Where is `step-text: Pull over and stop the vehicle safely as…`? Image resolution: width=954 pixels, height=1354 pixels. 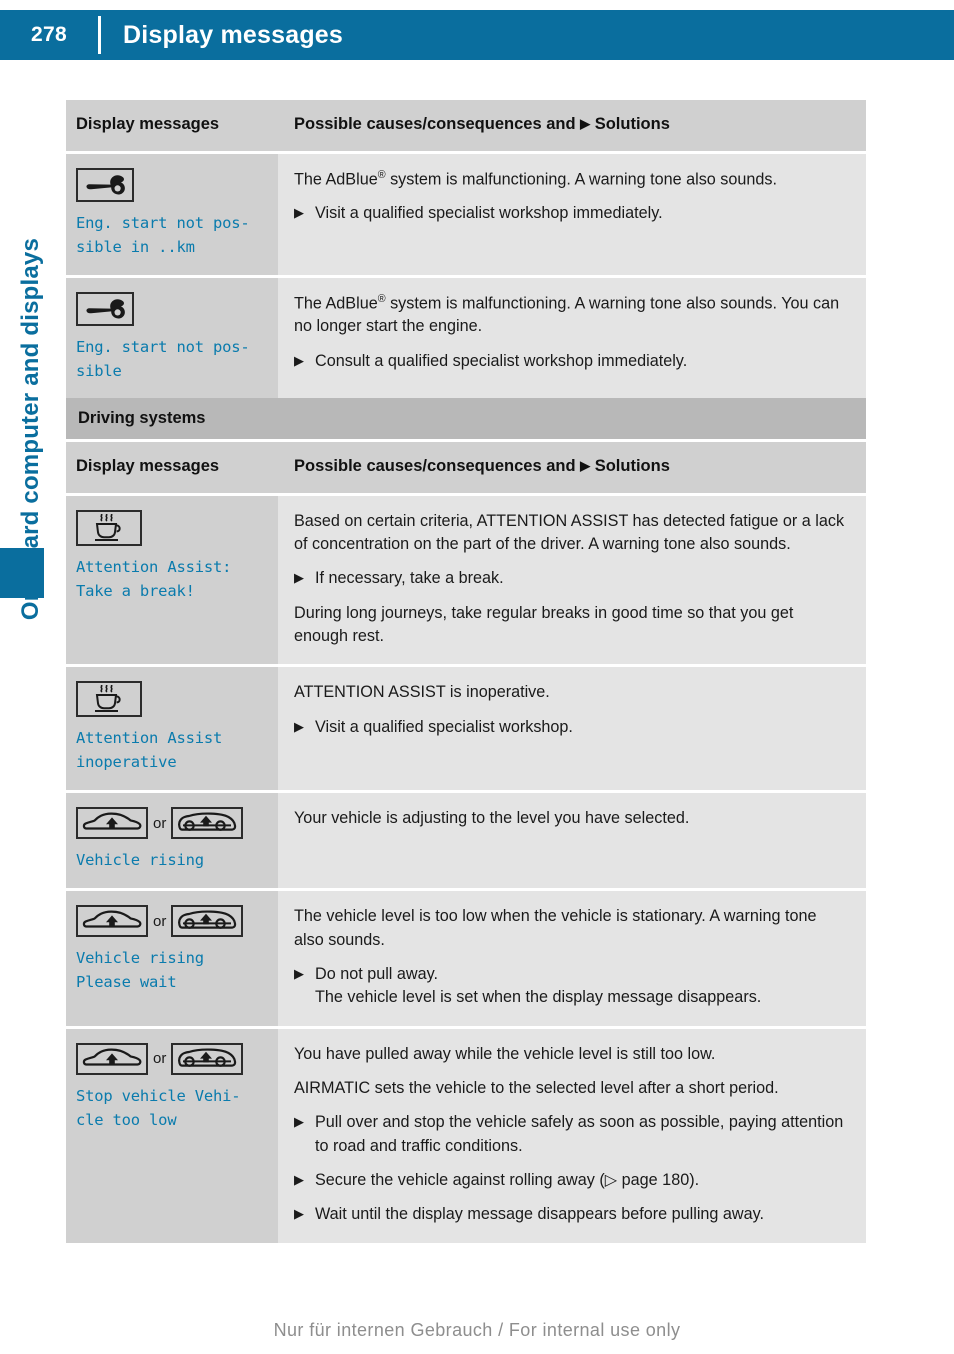 step-text: Pull over and stop the vehicle safely as… is located at coordinates (579, 1134).